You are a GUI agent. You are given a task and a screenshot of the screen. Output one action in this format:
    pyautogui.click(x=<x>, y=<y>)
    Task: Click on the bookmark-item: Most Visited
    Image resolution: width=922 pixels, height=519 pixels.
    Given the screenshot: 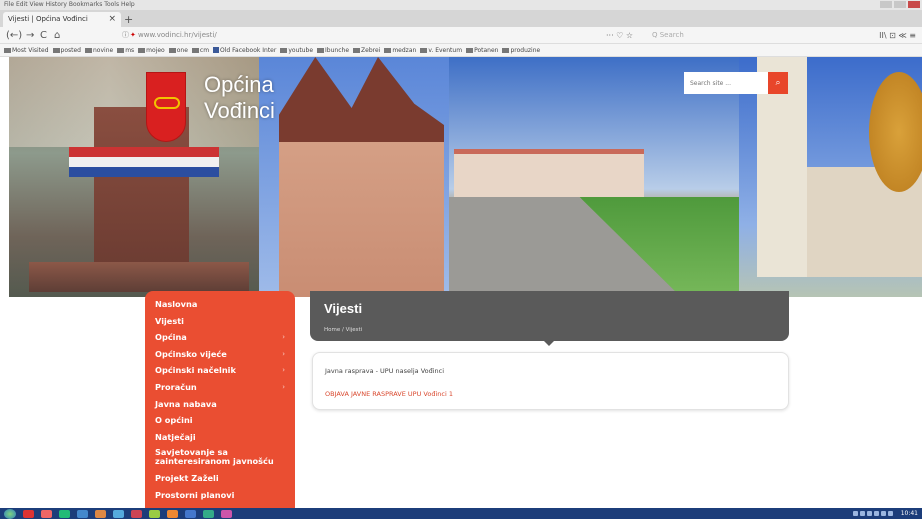 What is the action you would take?
    pyautogui.click(x=26, y=50)
    